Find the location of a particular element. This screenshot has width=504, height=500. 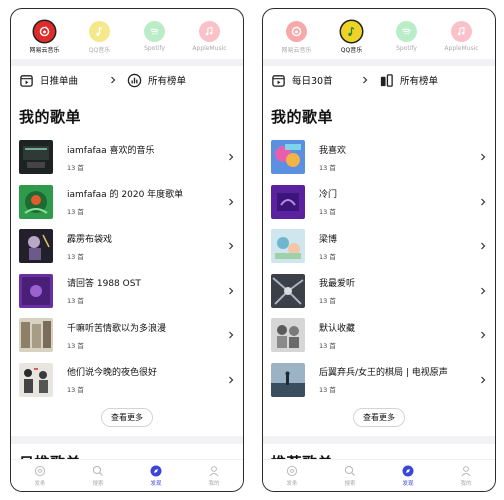

applemusic-icon is located at coordinates (209, 31).